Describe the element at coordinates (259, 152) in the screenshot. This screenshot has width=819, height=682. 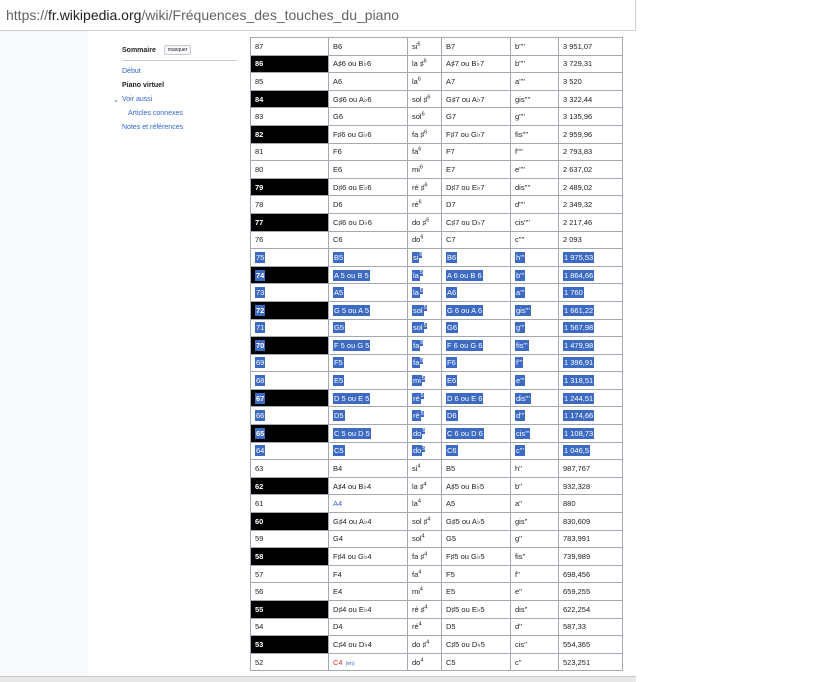
I see `key-number: 81` at that location.